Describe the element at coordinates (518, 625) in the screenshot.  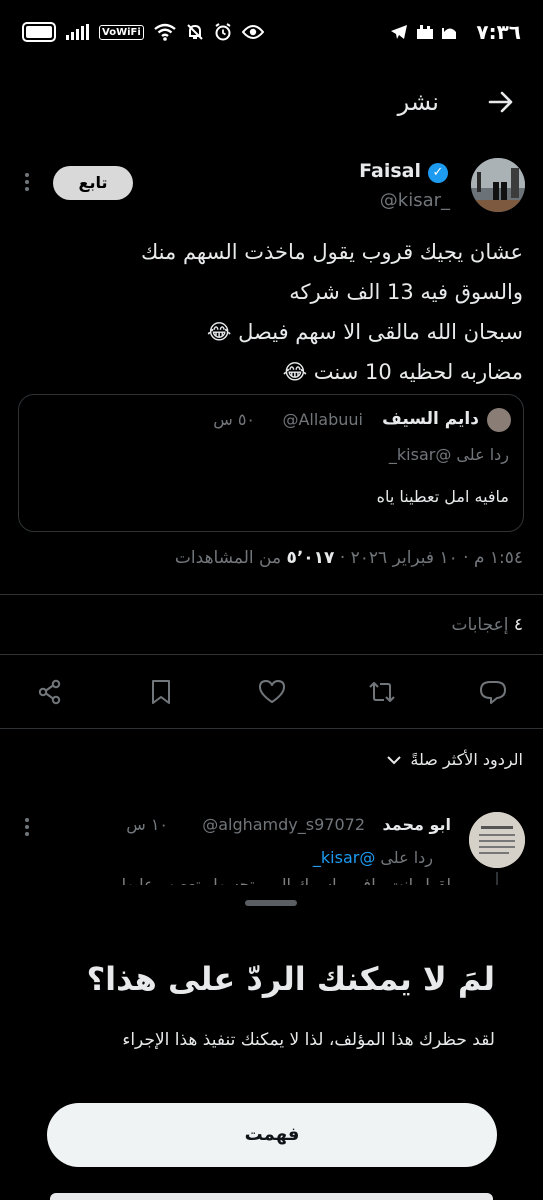
I see `likes-count: ٤` at that location.